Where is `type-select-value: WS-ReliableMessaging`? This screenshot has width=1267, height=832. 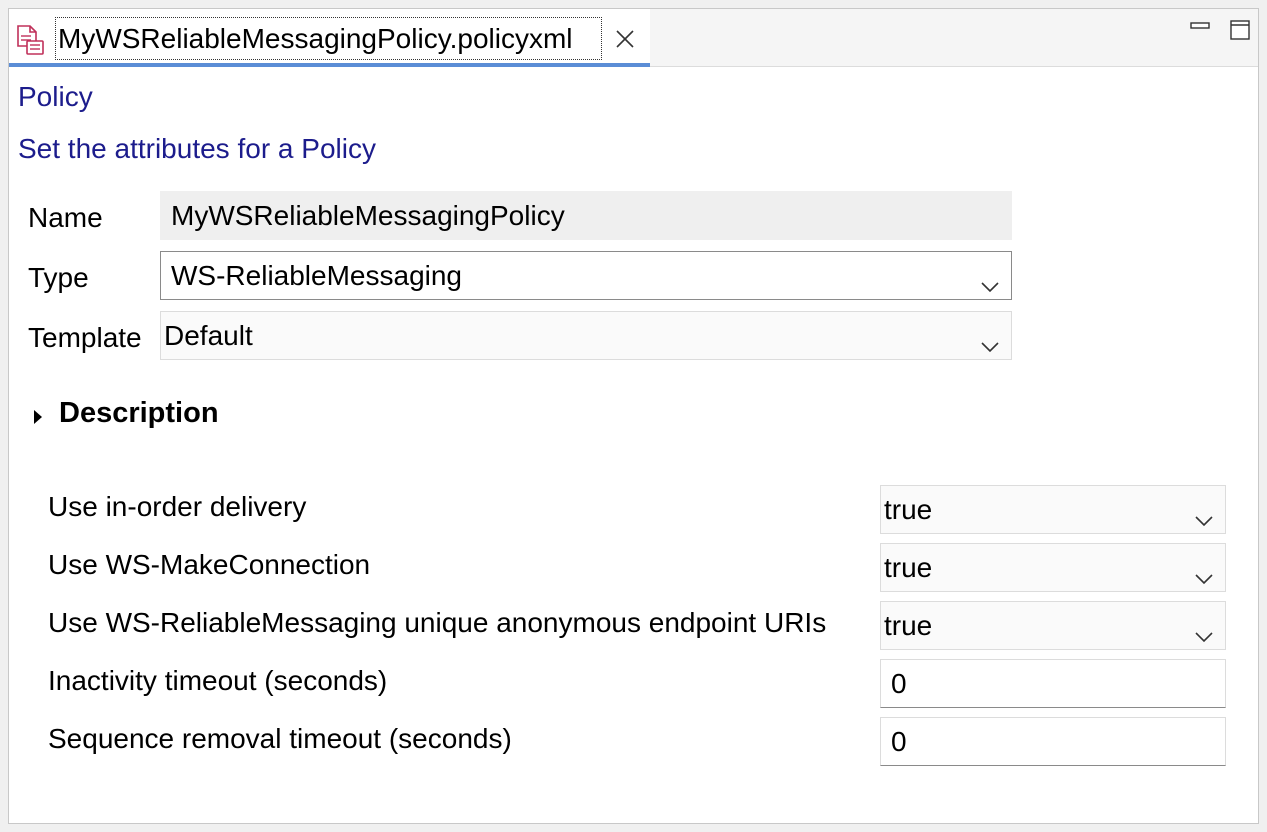 type-select-value: WS-ReliableMessaging is located at coordinates (317, 275).